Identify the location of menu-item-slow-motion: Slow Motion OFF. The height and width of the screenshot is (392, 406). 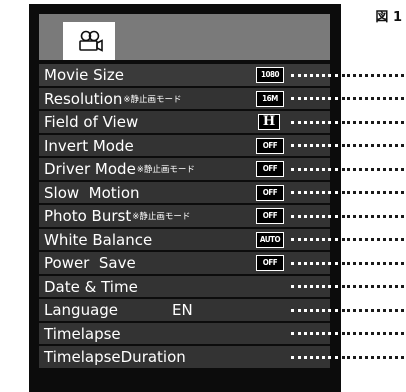
(184, 192).